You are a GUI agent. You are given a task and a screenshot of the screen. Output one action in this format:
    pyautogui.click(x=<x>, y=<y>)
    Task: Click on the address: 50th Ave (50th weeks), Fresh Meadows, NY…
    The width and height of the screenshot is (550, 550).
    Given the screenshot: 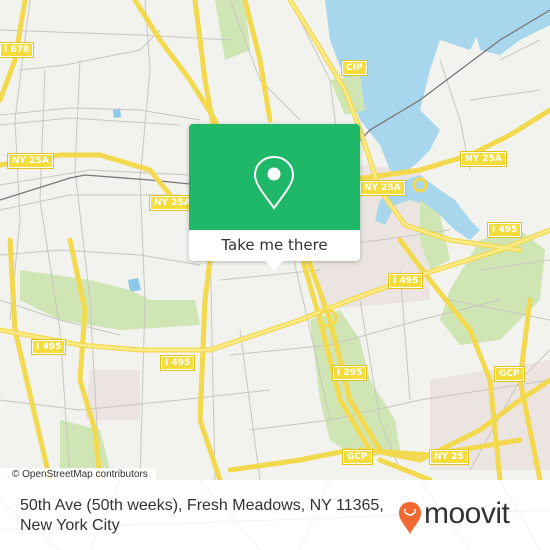 What is the action you would take?
    pyautogui.click(x=205, y=516)
    